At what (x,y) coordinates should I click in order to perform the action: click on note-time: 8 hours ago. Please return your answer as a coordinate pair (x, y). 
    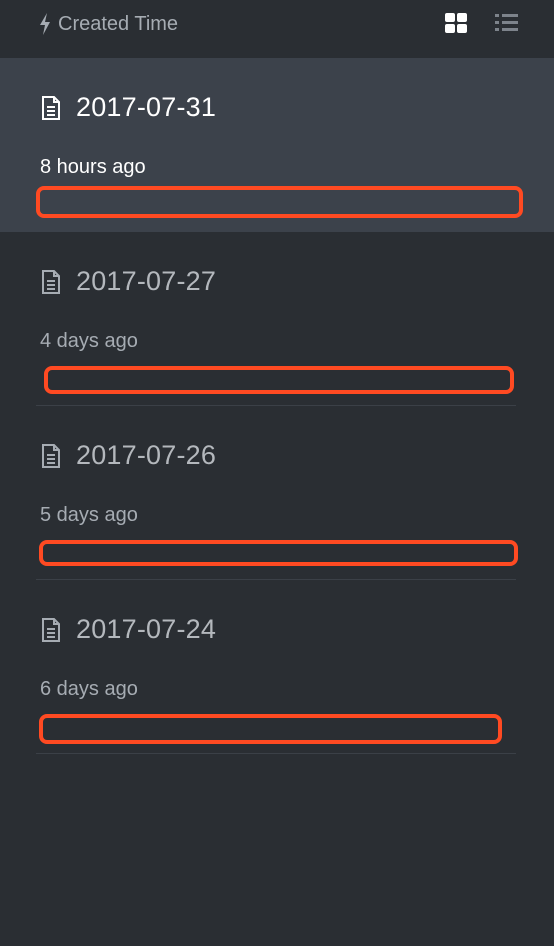
    Looking at the image, I should click on (93, 167).